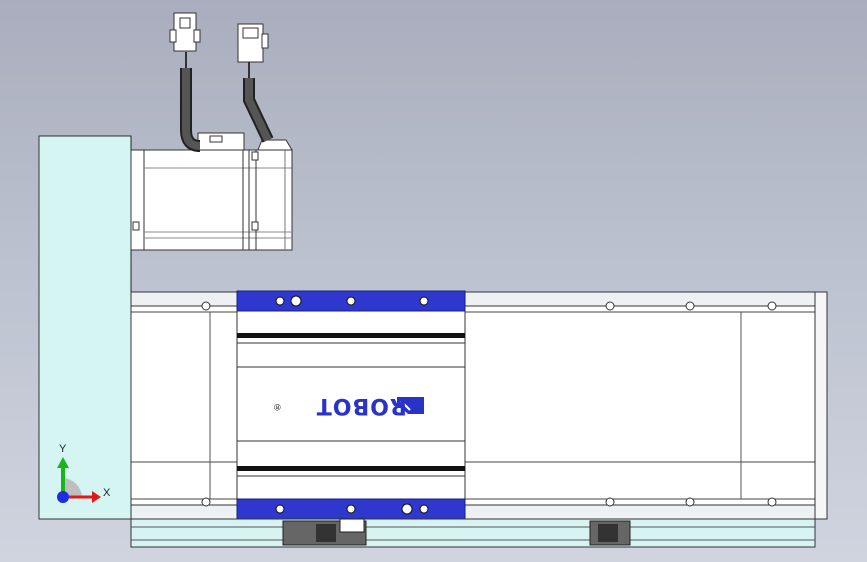  I want to click on mount-plate, so click(85, 327).